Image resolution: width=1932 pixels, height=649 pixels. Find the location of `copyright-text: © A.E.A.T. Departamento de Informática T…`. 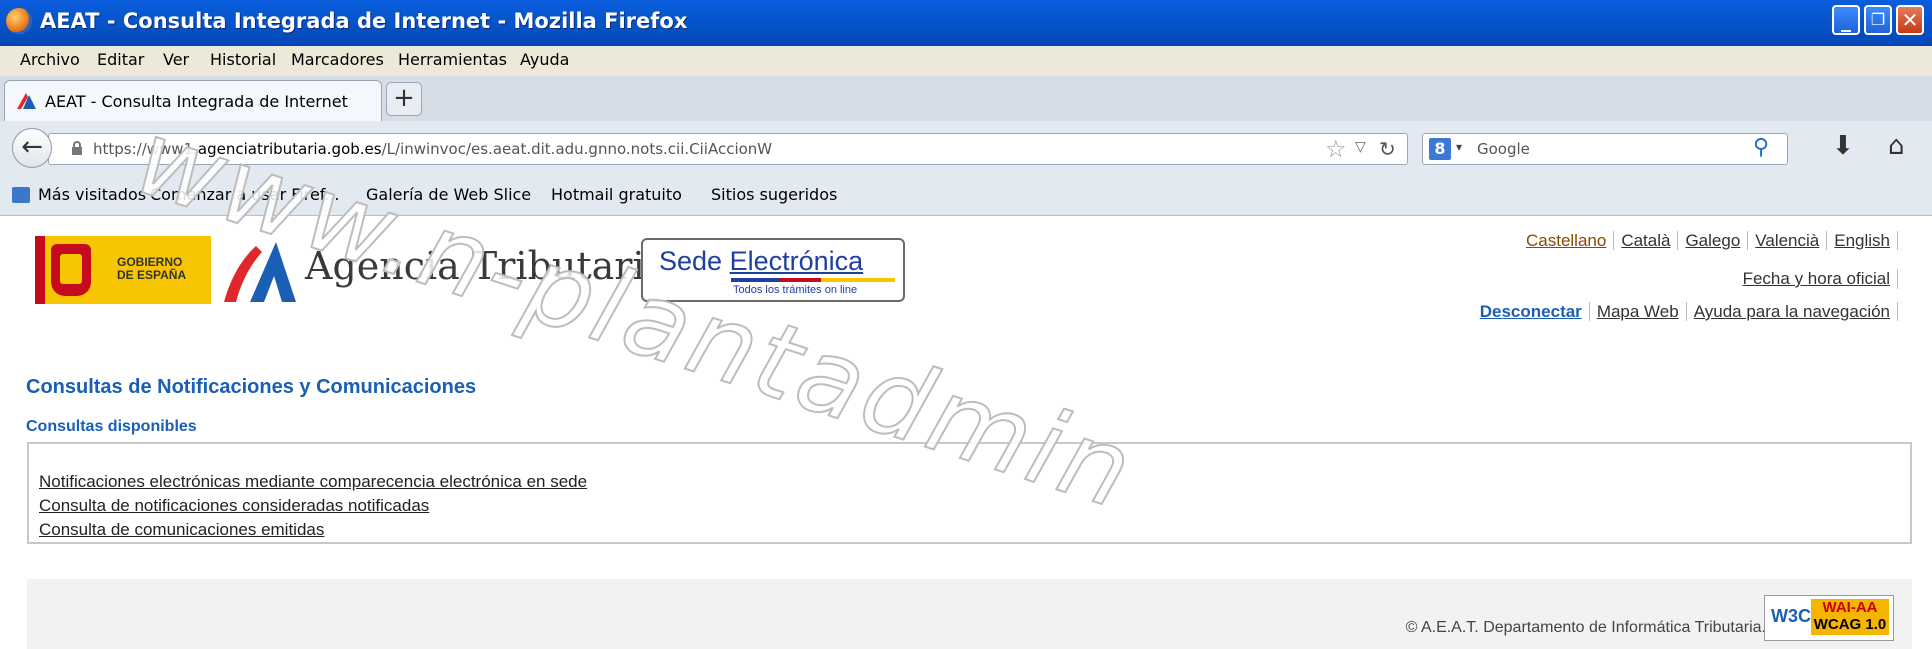

copyright-text: © A.E.A.T. Departamento de Informática T… is located at coordinates (1585, 627).